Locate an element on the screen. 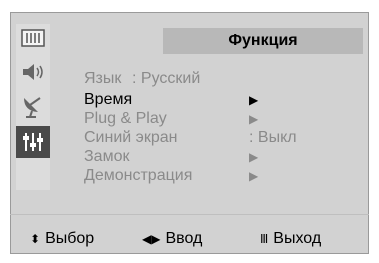 This screenshot has height=263, width=379. menu-item-label: Демонстрация is located at coordinates (138, 175).